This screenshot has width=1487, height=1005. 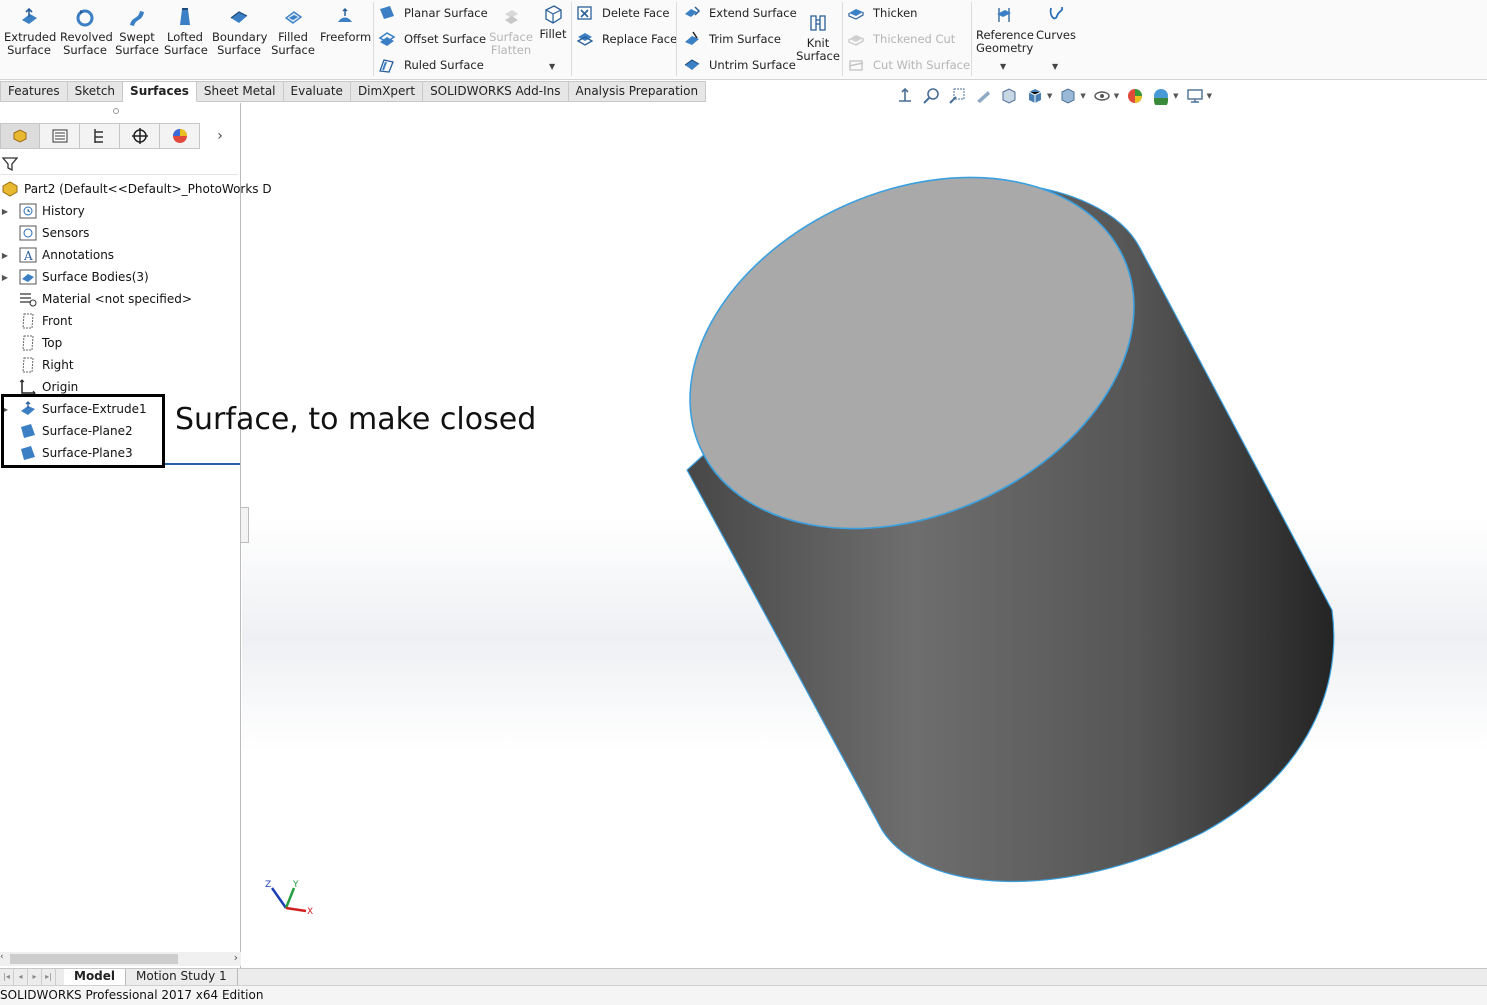 What do you see at coordinates (905, 96) in the screenshot?
I see `view-orientation-icon` at bounding box center [905, 96].